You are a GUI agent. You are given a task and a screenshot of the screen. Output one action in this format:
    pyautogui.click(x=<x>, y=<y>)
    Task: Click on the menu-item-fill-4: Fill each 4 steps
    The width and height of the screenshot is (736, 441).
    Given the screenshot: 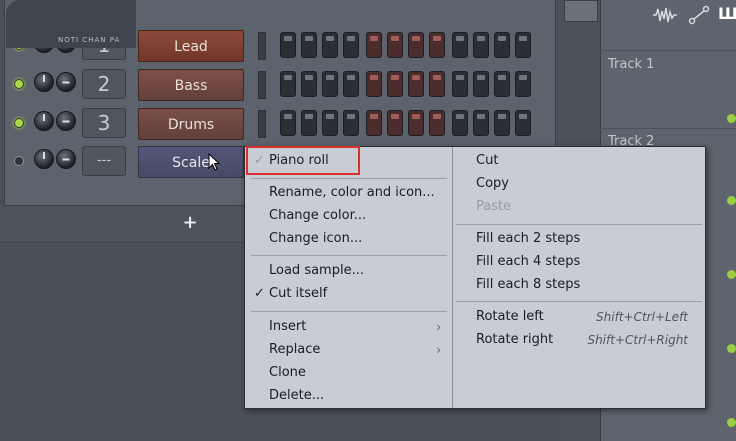 What is the action you would take?
    pyautogui.click(x=587, y=262)
    